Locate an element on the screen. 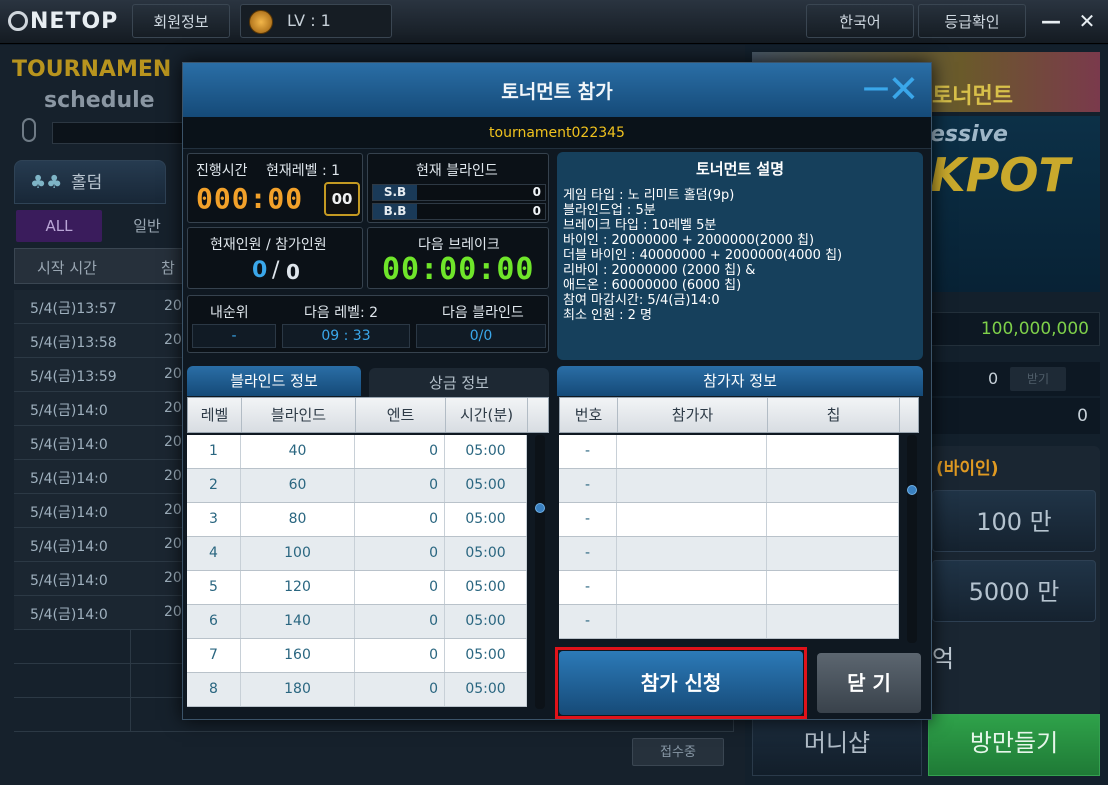  blind-row: 1 40 0 05:00 is located at coordinates (357, 452).